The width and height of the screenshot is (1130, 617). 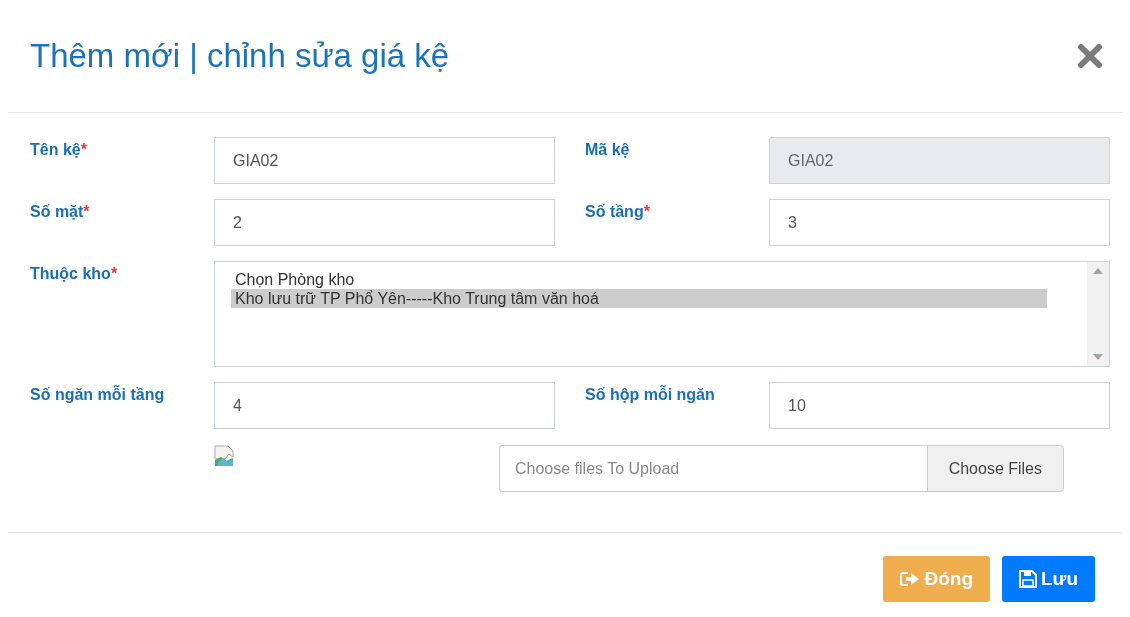 What do you see at coordinates (74, 274) in the screenshot?
I see `field-label: Thuộc kho*` at bounding box center [74, 274].